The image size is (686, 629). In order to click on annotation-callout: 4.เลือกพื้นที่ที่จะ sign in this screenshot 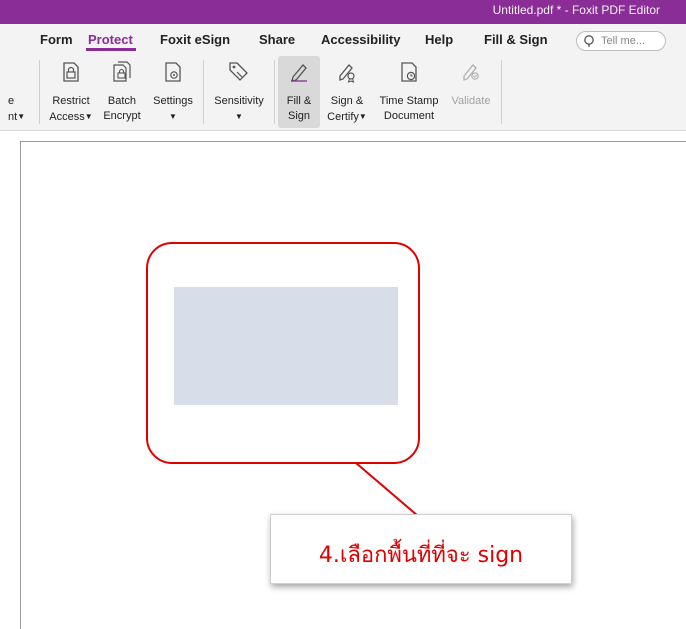, I will do `click(421, 549)`.